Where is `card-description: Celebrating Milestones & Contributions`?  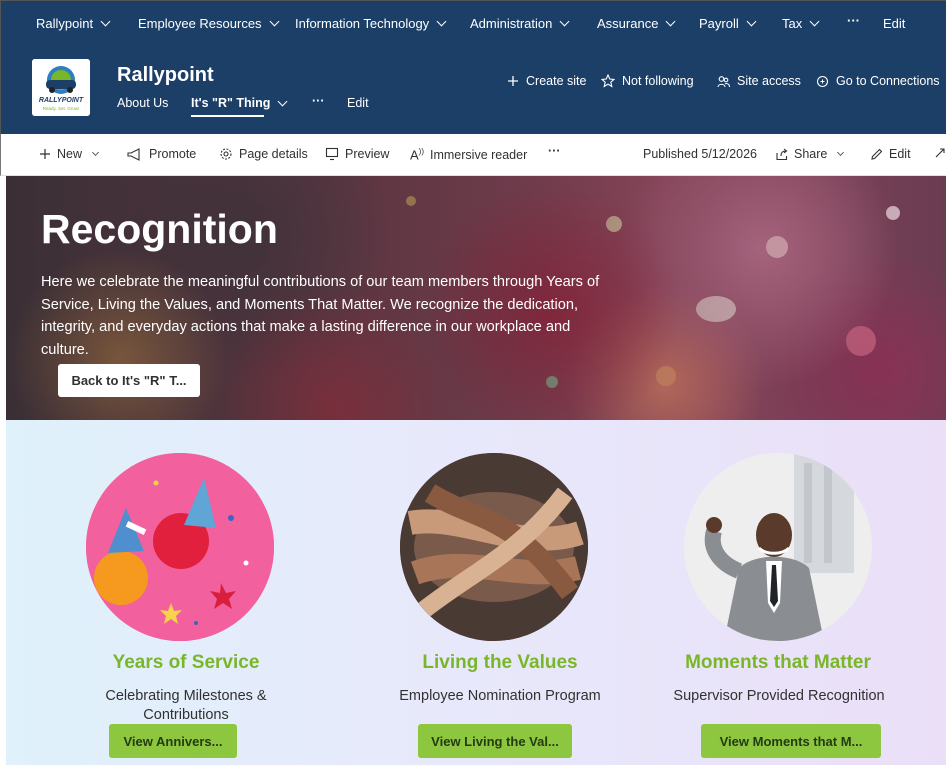 card-description: Celebrating Milestones & Contributions is located at coordinates (186, 705).